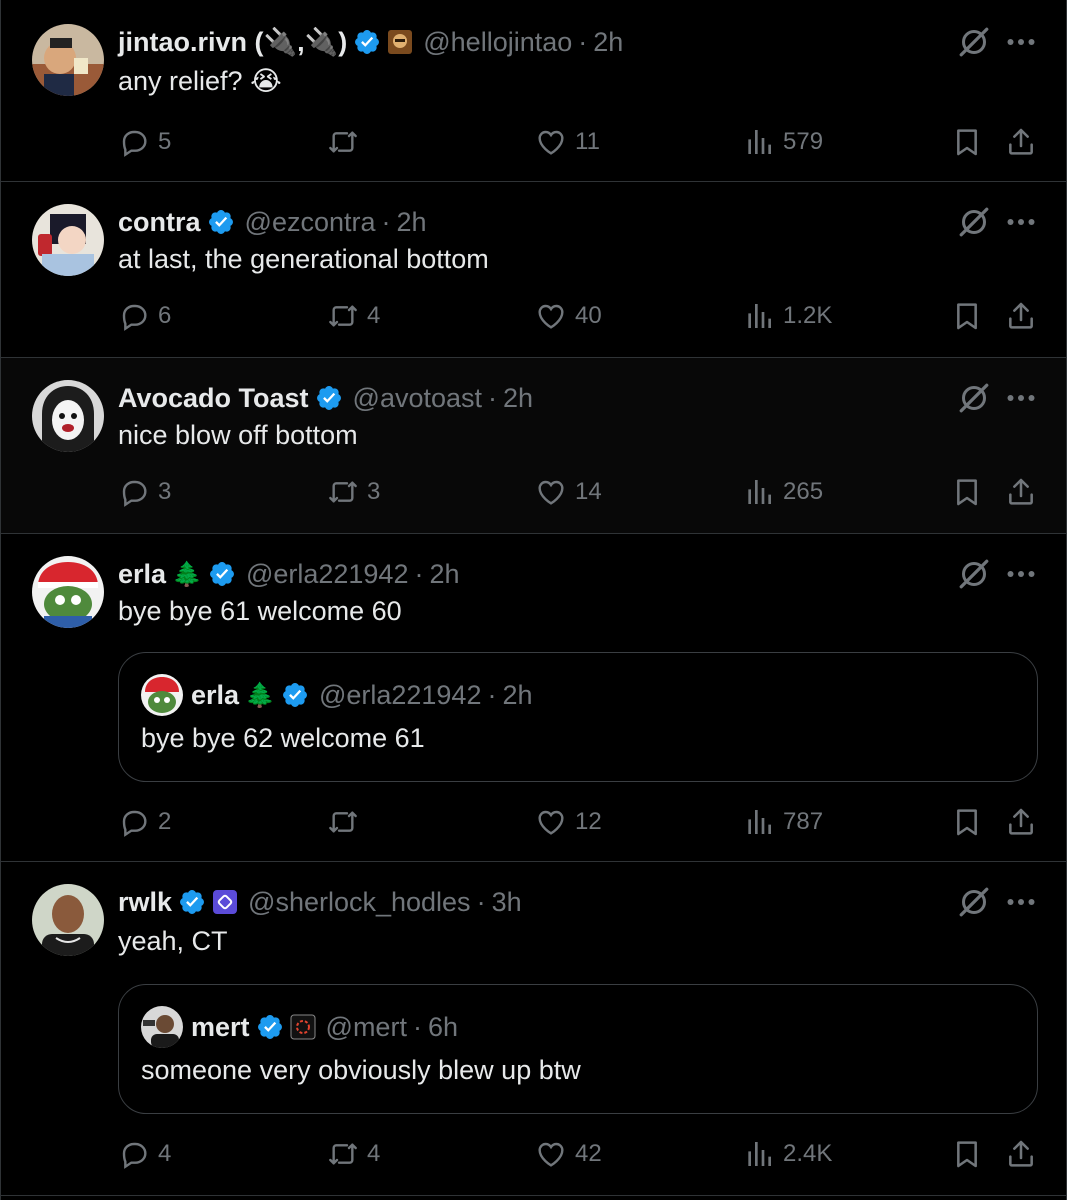 The height and width of the screenshot is (1200, 1067). What do you see at coordinates (803, 821) in the screenshot?
I see `view-count: 787` at bounding box center [803, 821].